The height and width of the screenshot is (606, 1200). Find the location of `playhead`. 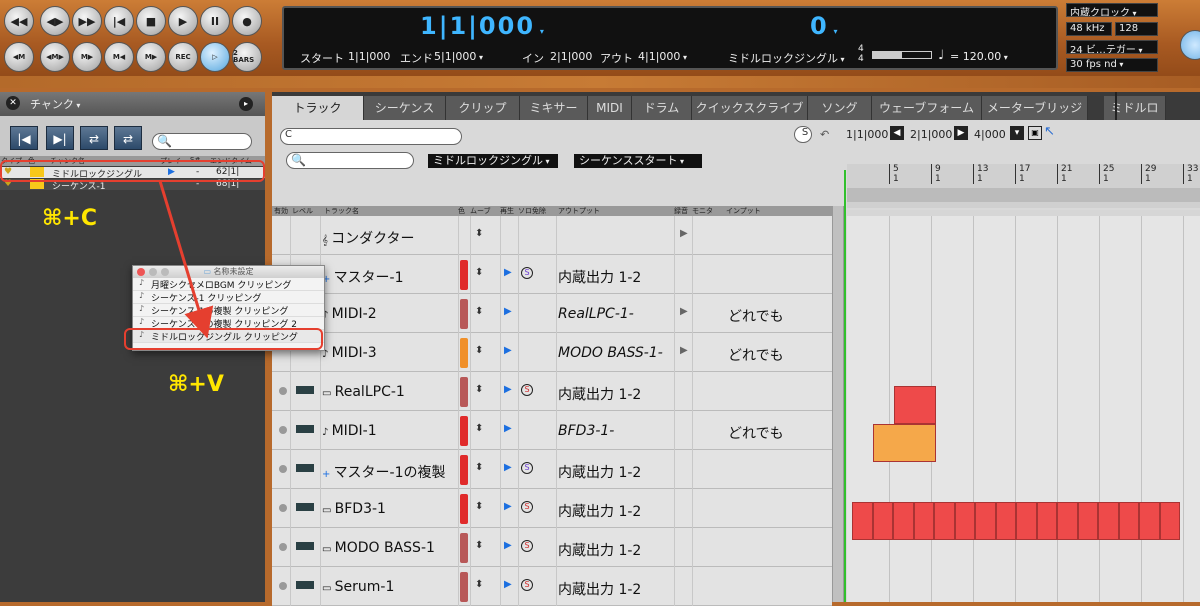

playhead is located at coordinates (845, 386).